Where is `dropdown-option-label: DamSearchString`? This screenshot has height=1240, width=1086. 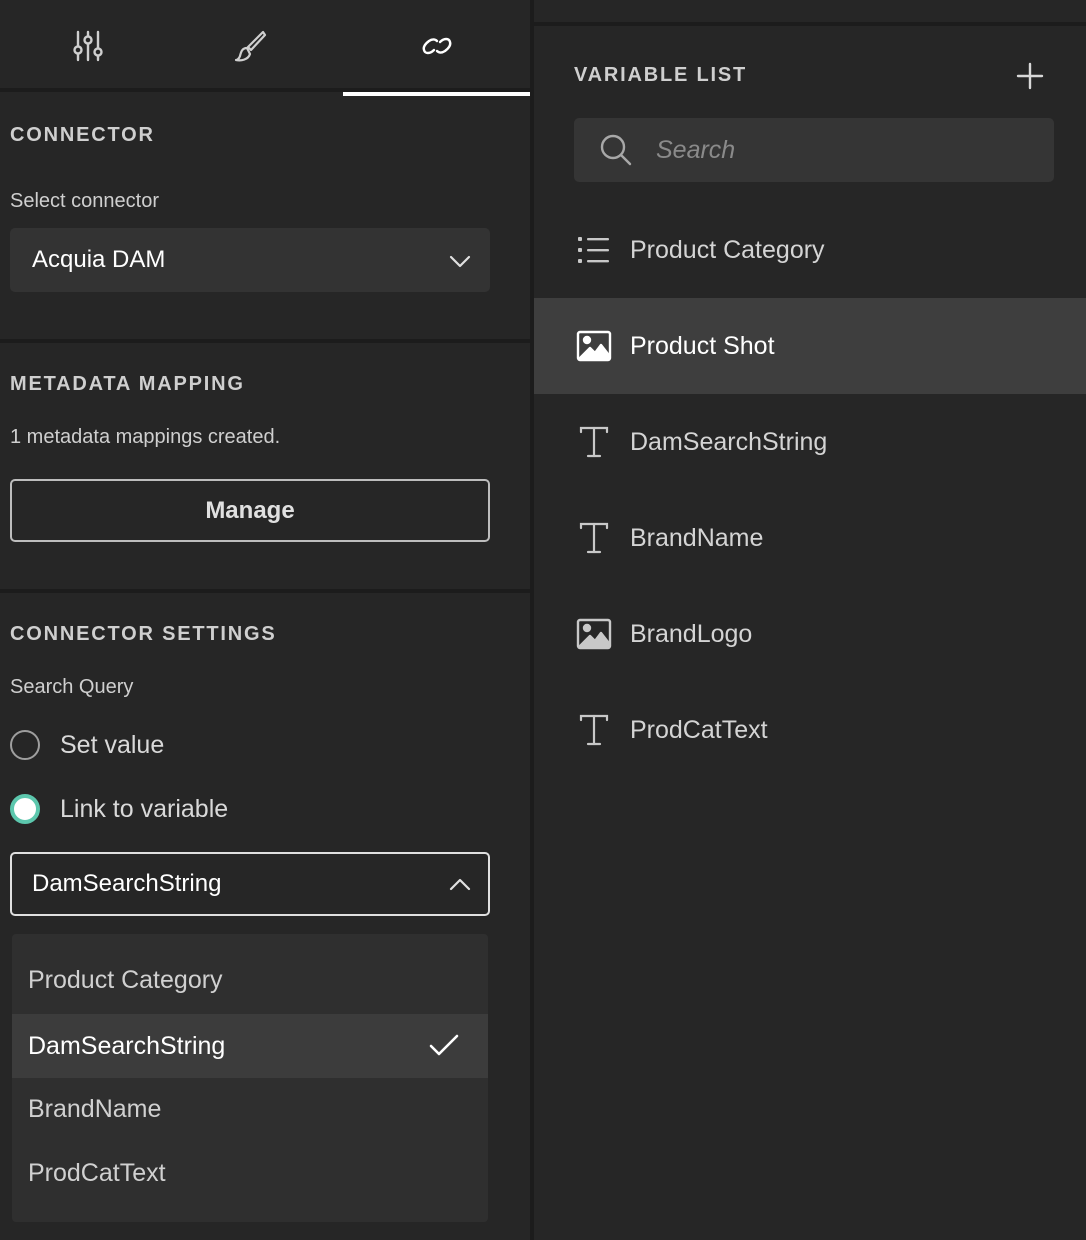 dropdown-option-label: DamSearchString is located at coordinates (127, 1045).